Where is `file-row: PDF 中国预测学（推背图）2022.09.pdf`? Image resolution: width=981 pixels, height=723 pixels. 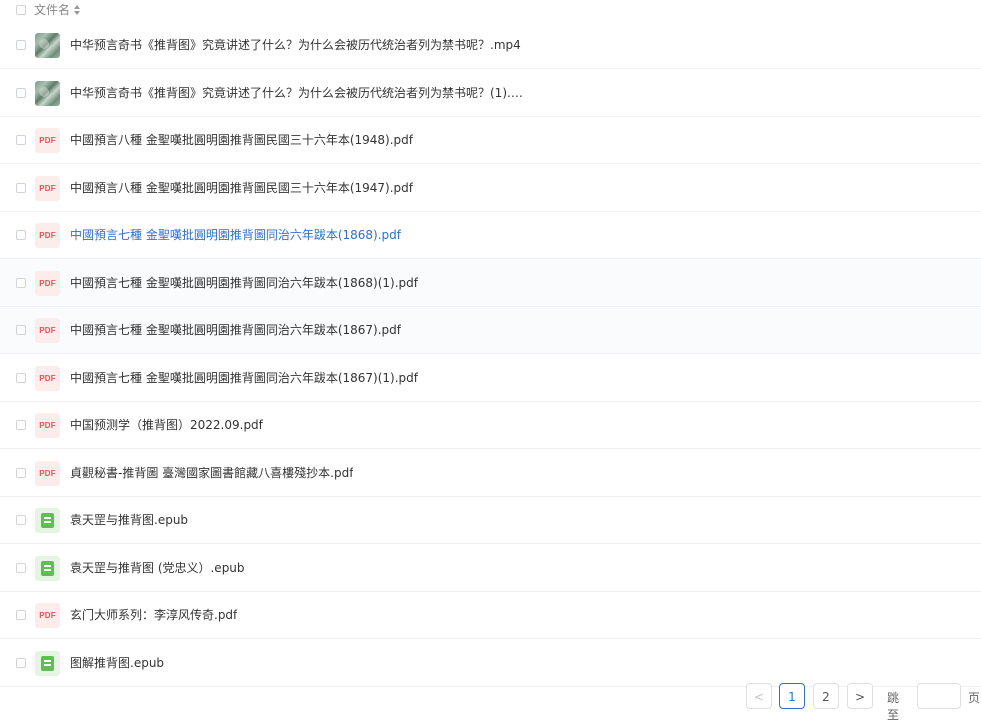
file-row: PDF 中国预测学（推背图）2022.09.pdf is located at coordinates (490, 425).